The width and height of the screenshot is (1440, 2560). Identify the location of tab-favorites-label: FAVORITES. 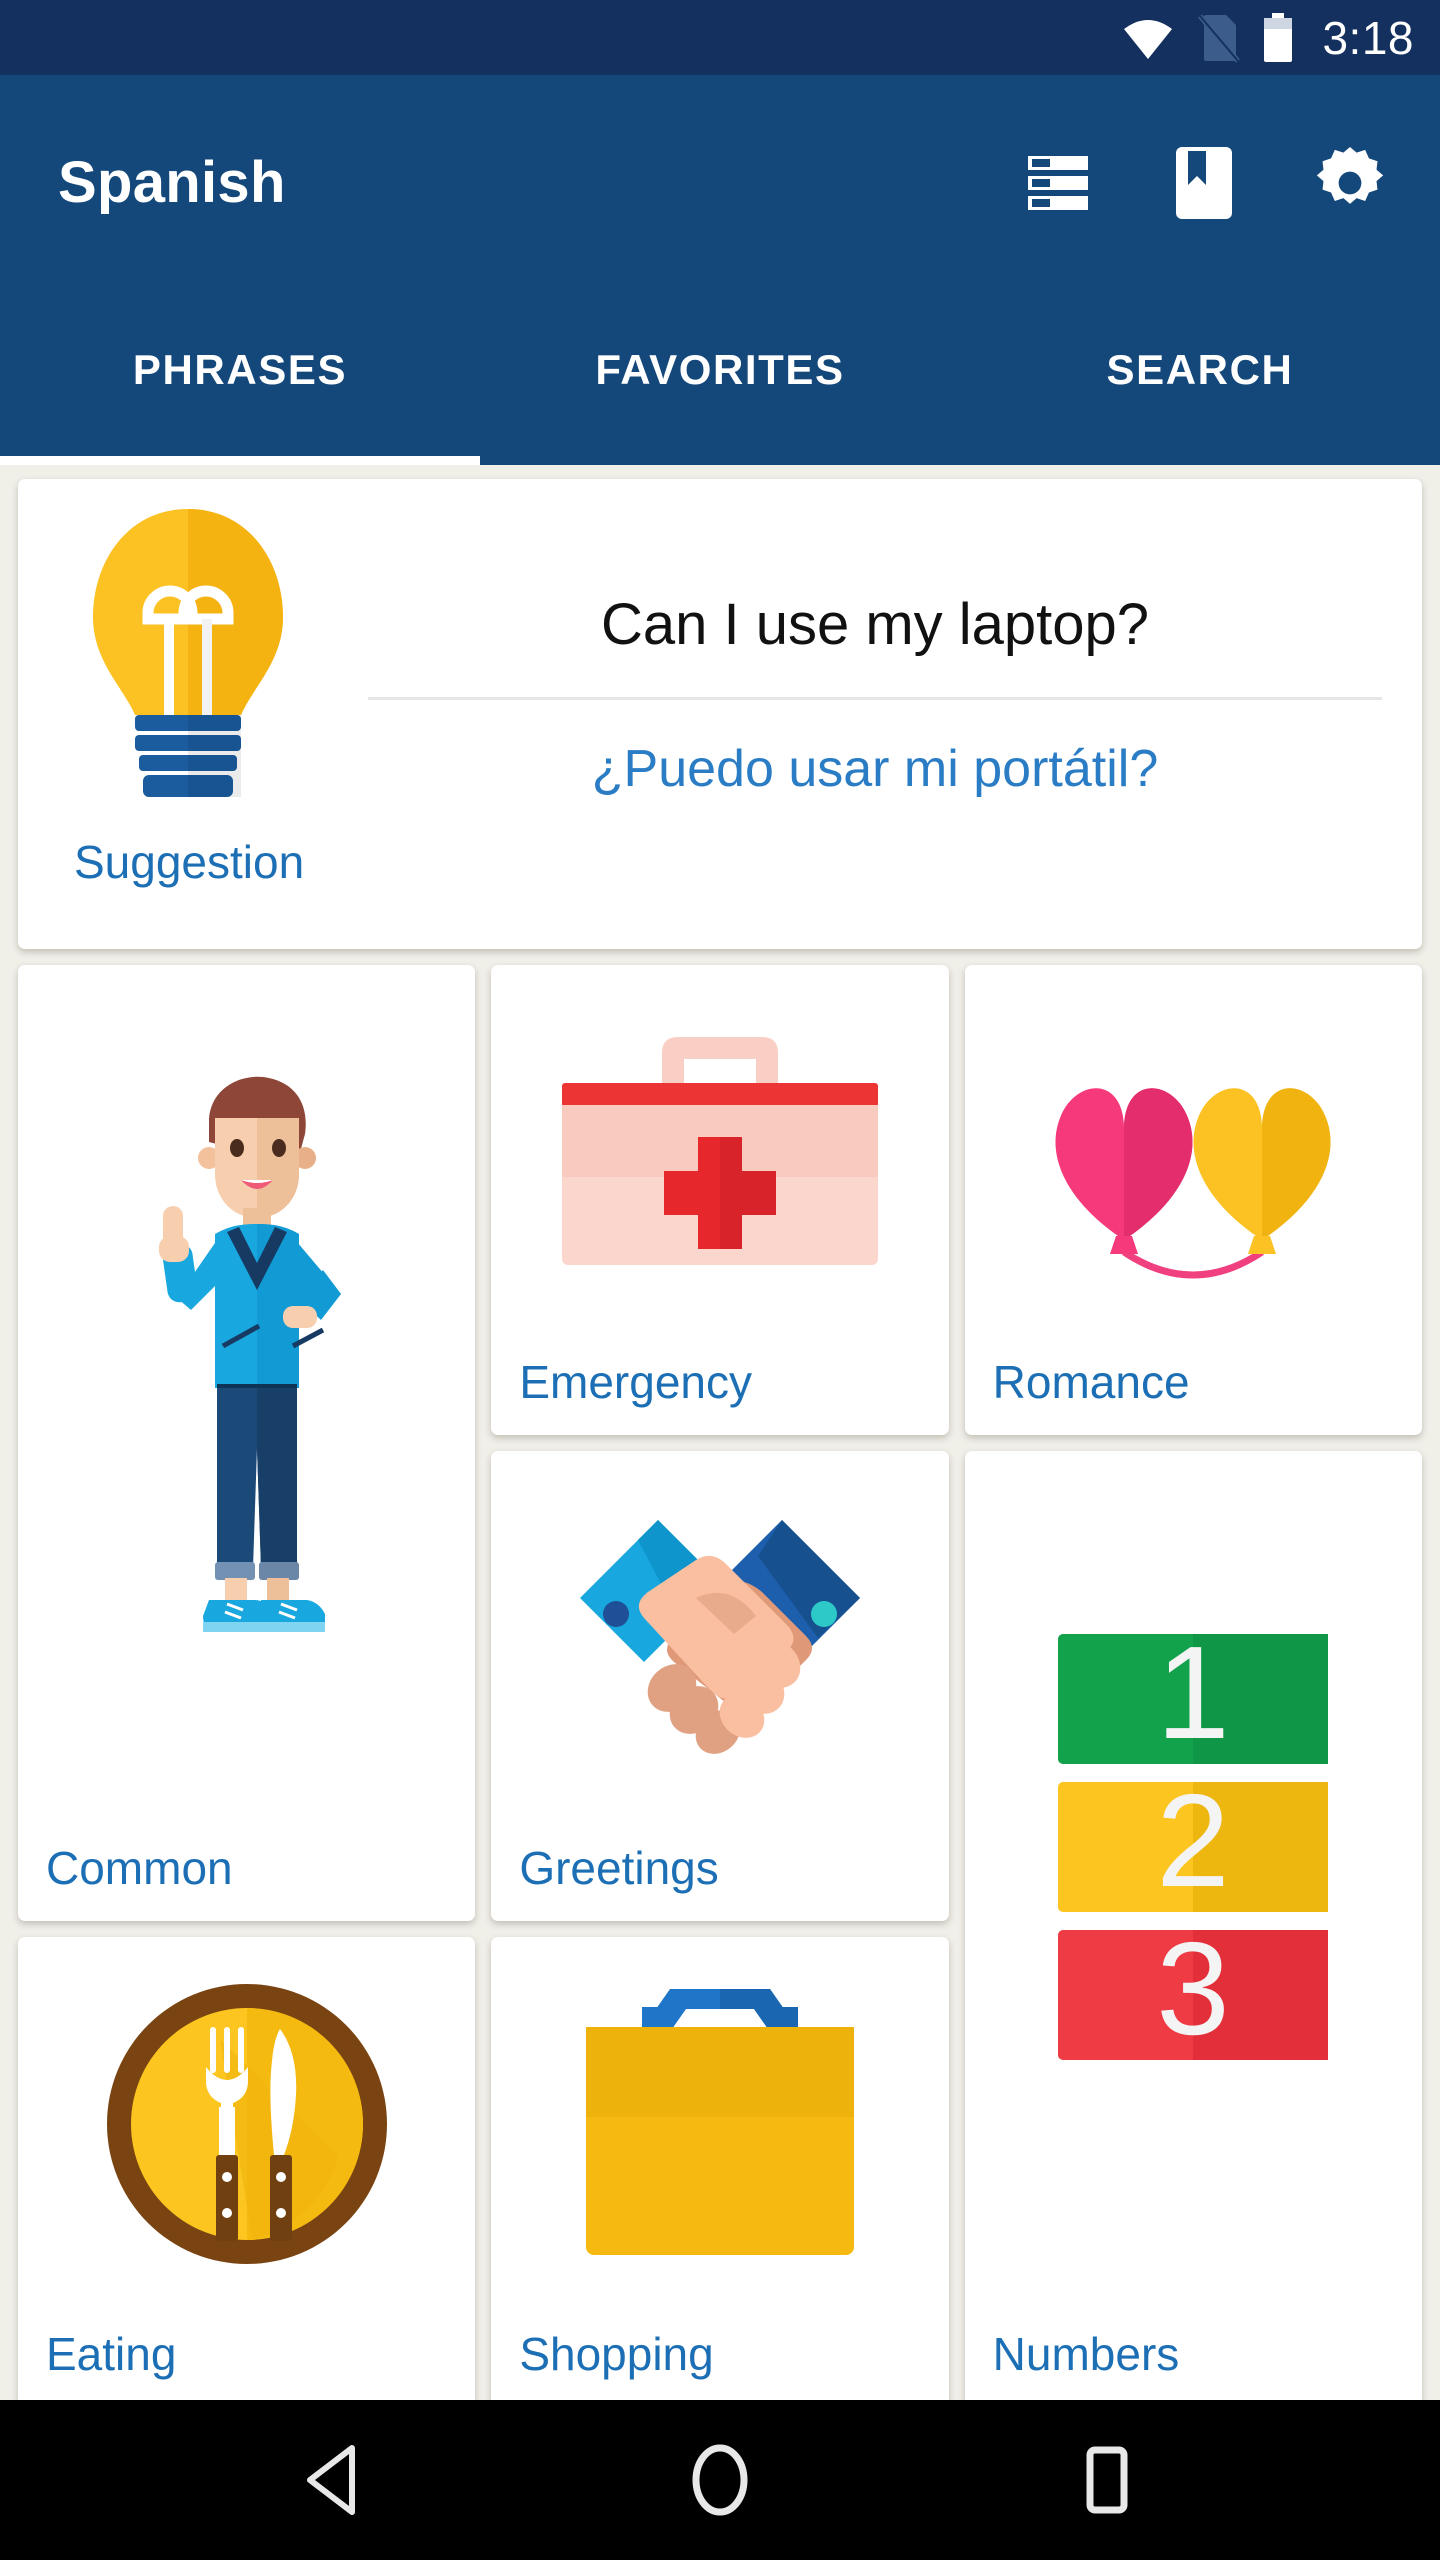
(720, 369).